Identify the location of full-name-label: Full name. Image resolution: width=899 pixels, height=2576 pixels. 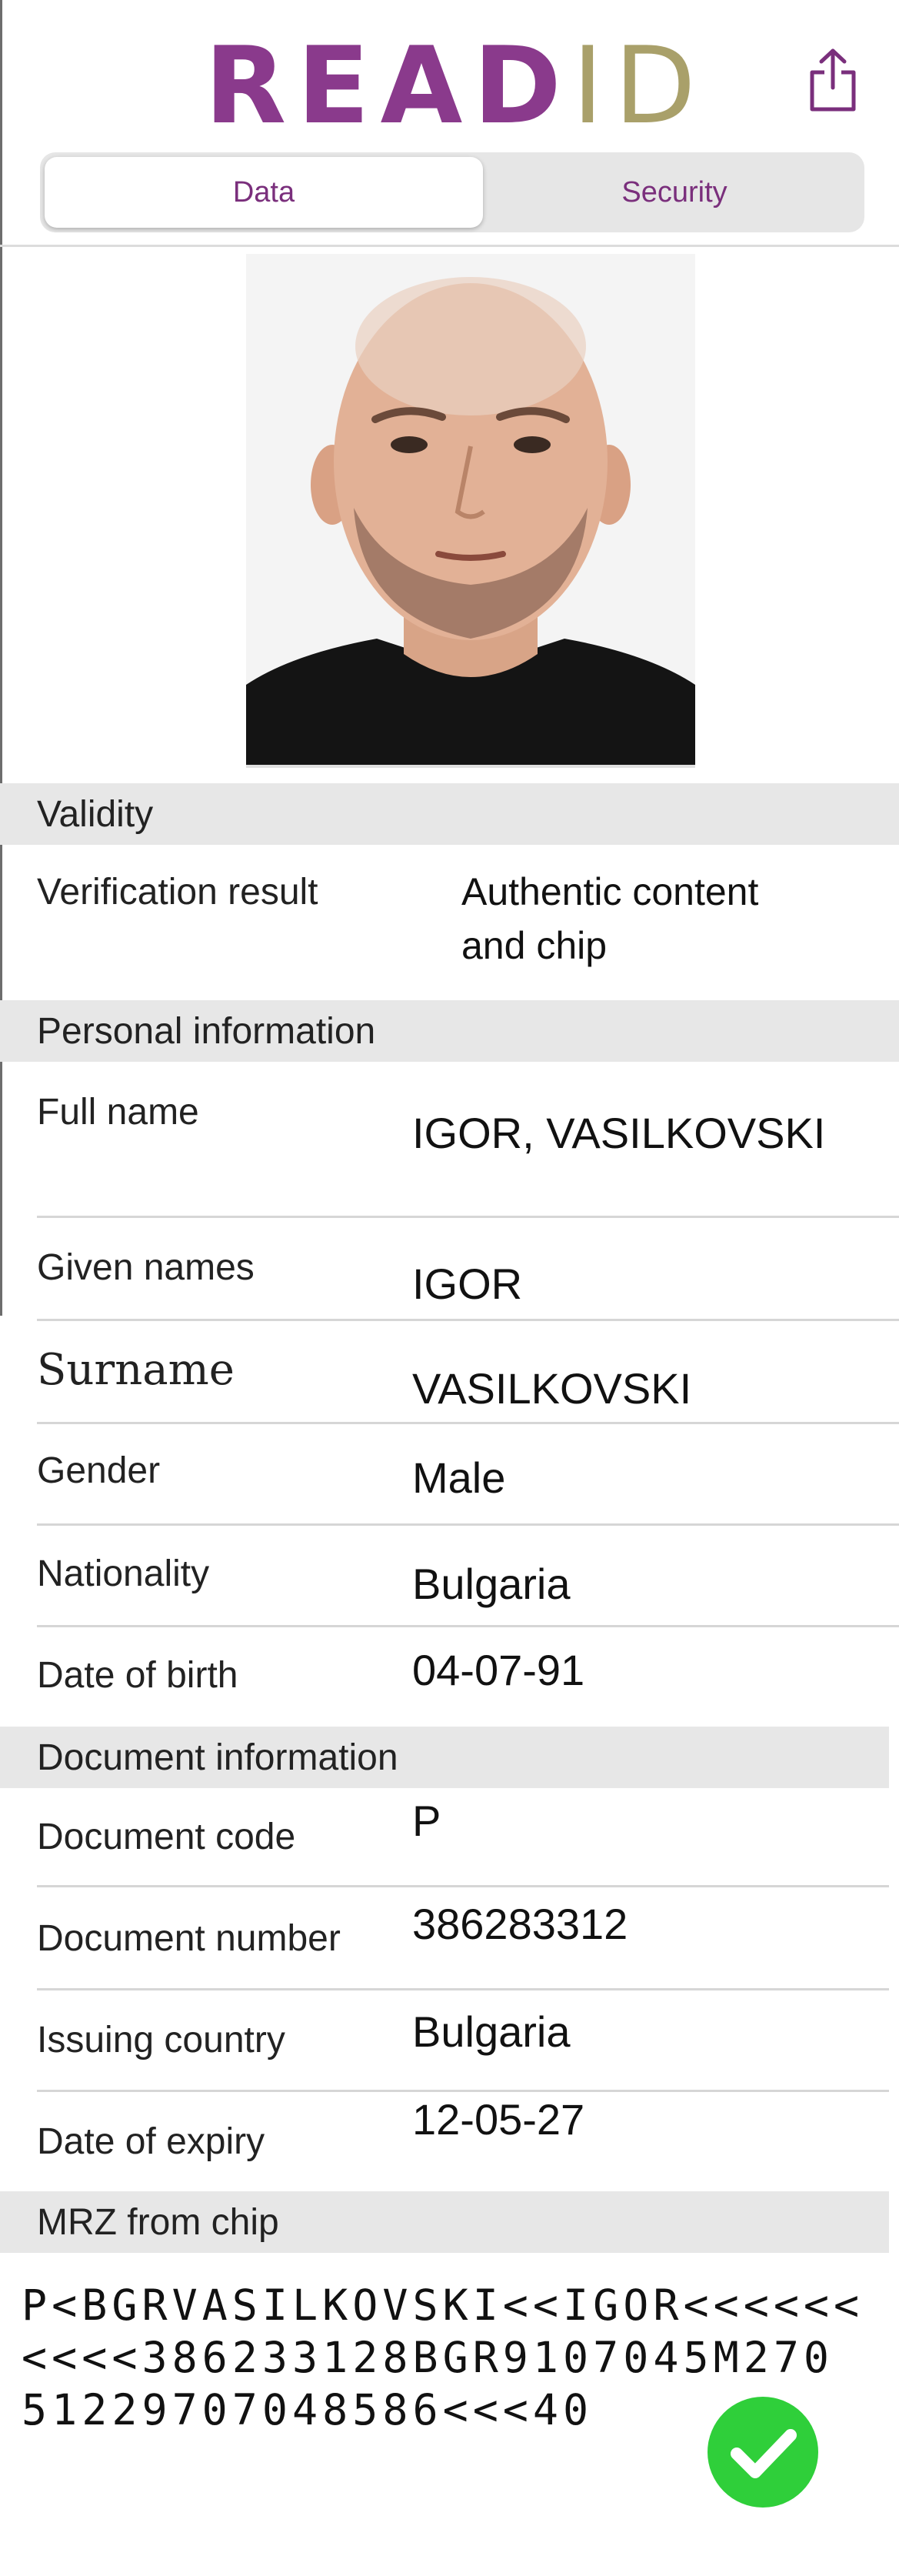
(118, 1113).